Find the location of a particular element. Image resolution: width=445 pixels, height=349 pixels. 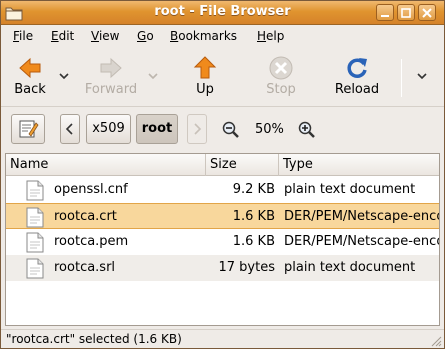

toolbar-overflow-chevron-icon is located at coordinates (422, 76).